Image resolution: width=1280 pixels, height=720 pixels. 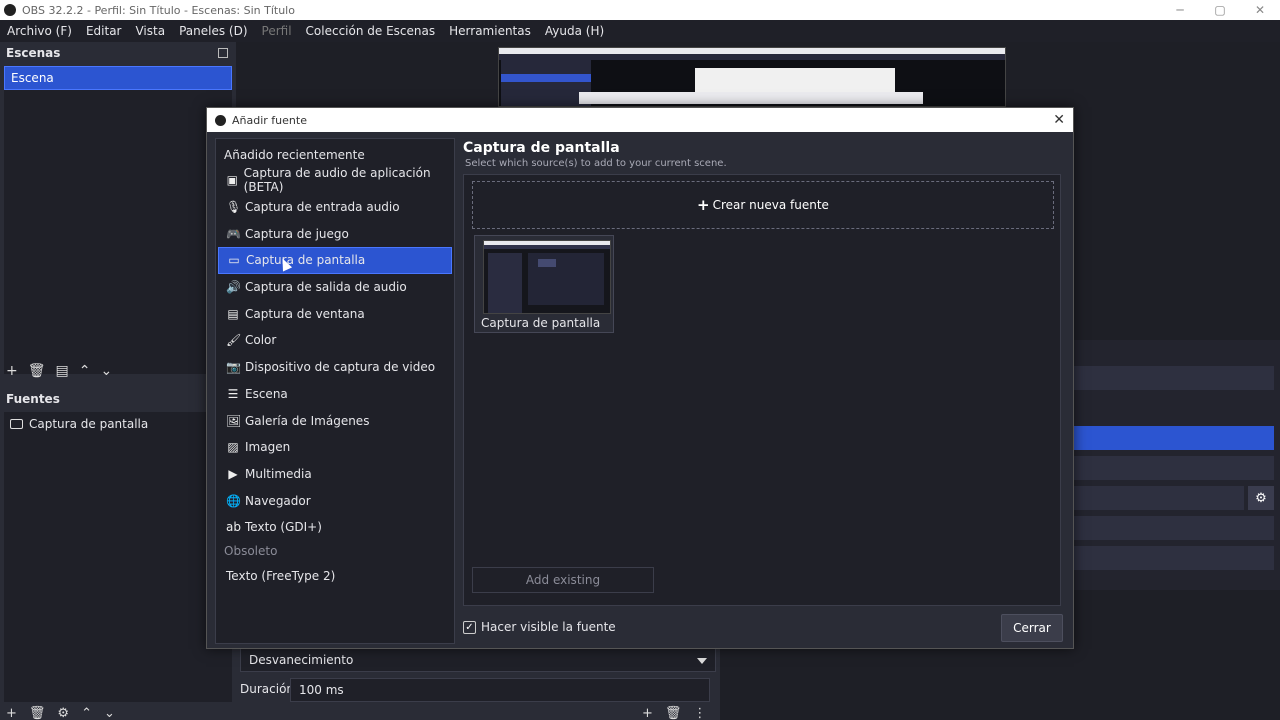 What do you see at coordinates (335, 474) in the screenshot?
I see `type-media: ▶ Multimedia` at bounding box center [335, 474].